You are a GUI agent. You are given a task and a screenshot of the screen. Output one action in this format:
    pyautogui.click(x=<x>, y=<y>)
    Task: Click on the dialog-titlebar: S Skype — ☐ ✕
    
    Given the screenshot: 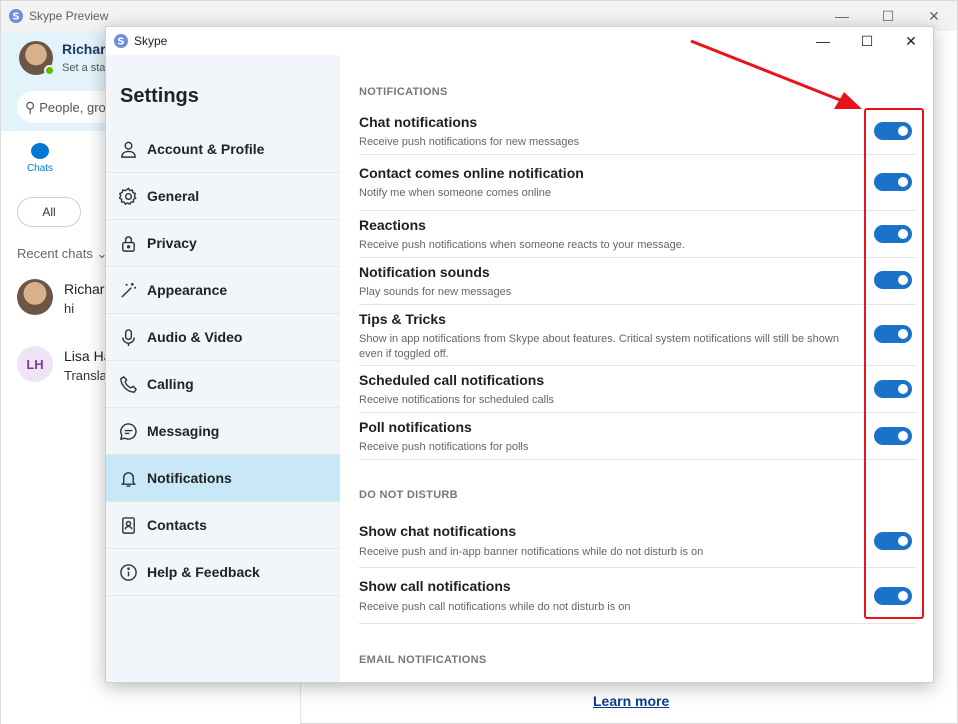 What is the action you would take?
    pyautogui.click(x=519, y=41)
    